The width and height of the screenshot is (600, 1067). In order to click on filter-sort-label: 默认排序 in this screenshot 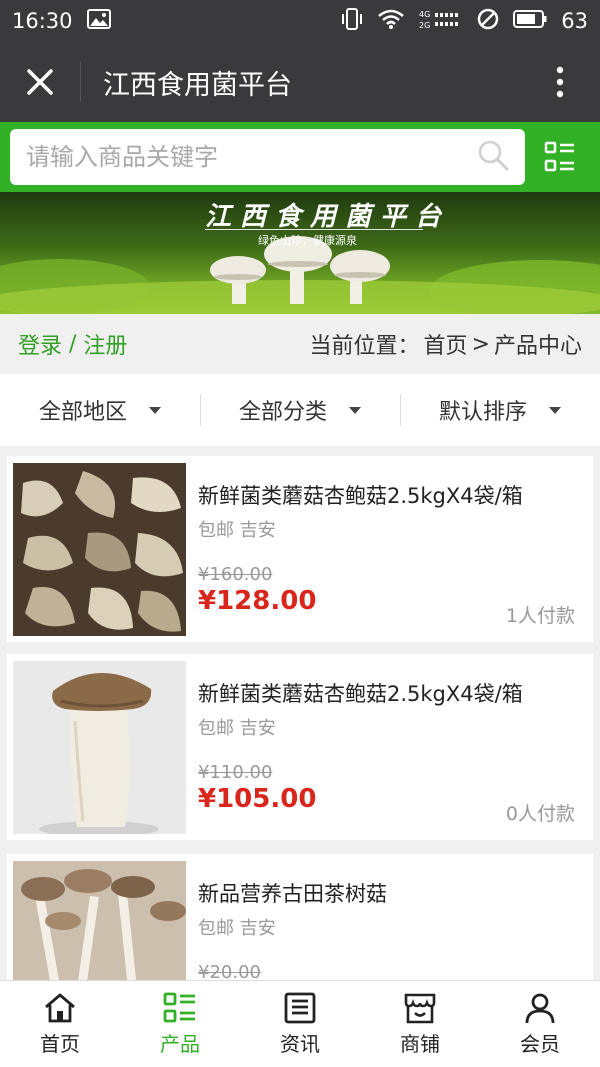, I will do `click(482, 412)`.